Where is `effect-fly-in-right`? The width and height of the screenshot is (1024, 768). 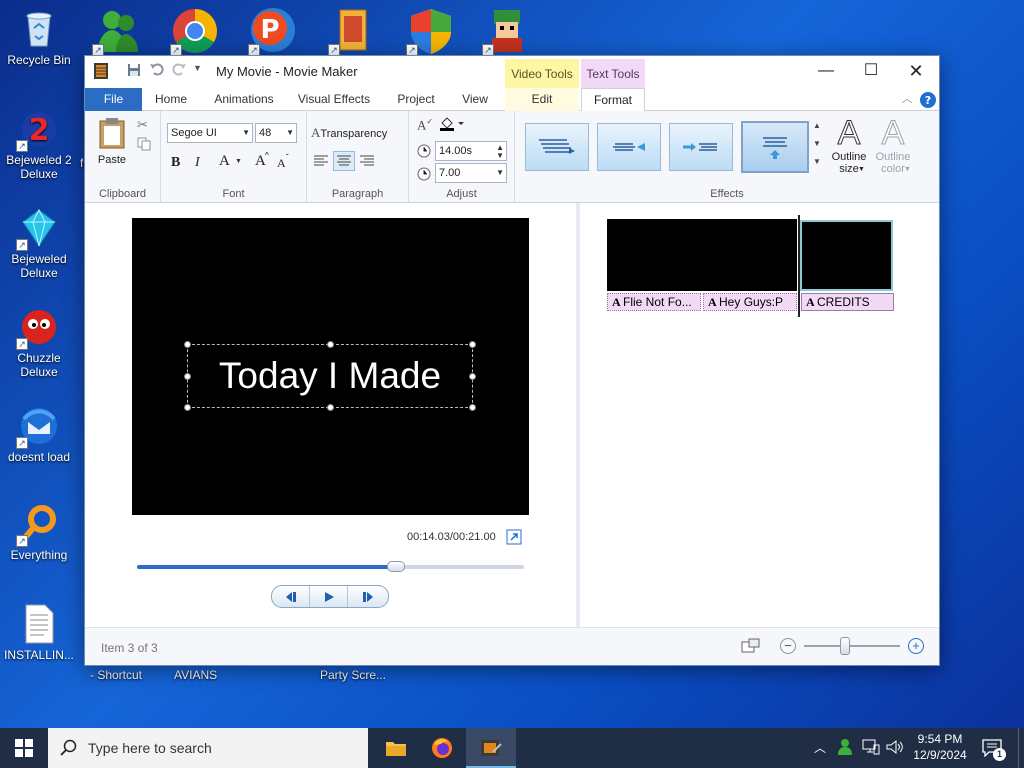
effect-fly-in-right is located at coordinates (629, 147).